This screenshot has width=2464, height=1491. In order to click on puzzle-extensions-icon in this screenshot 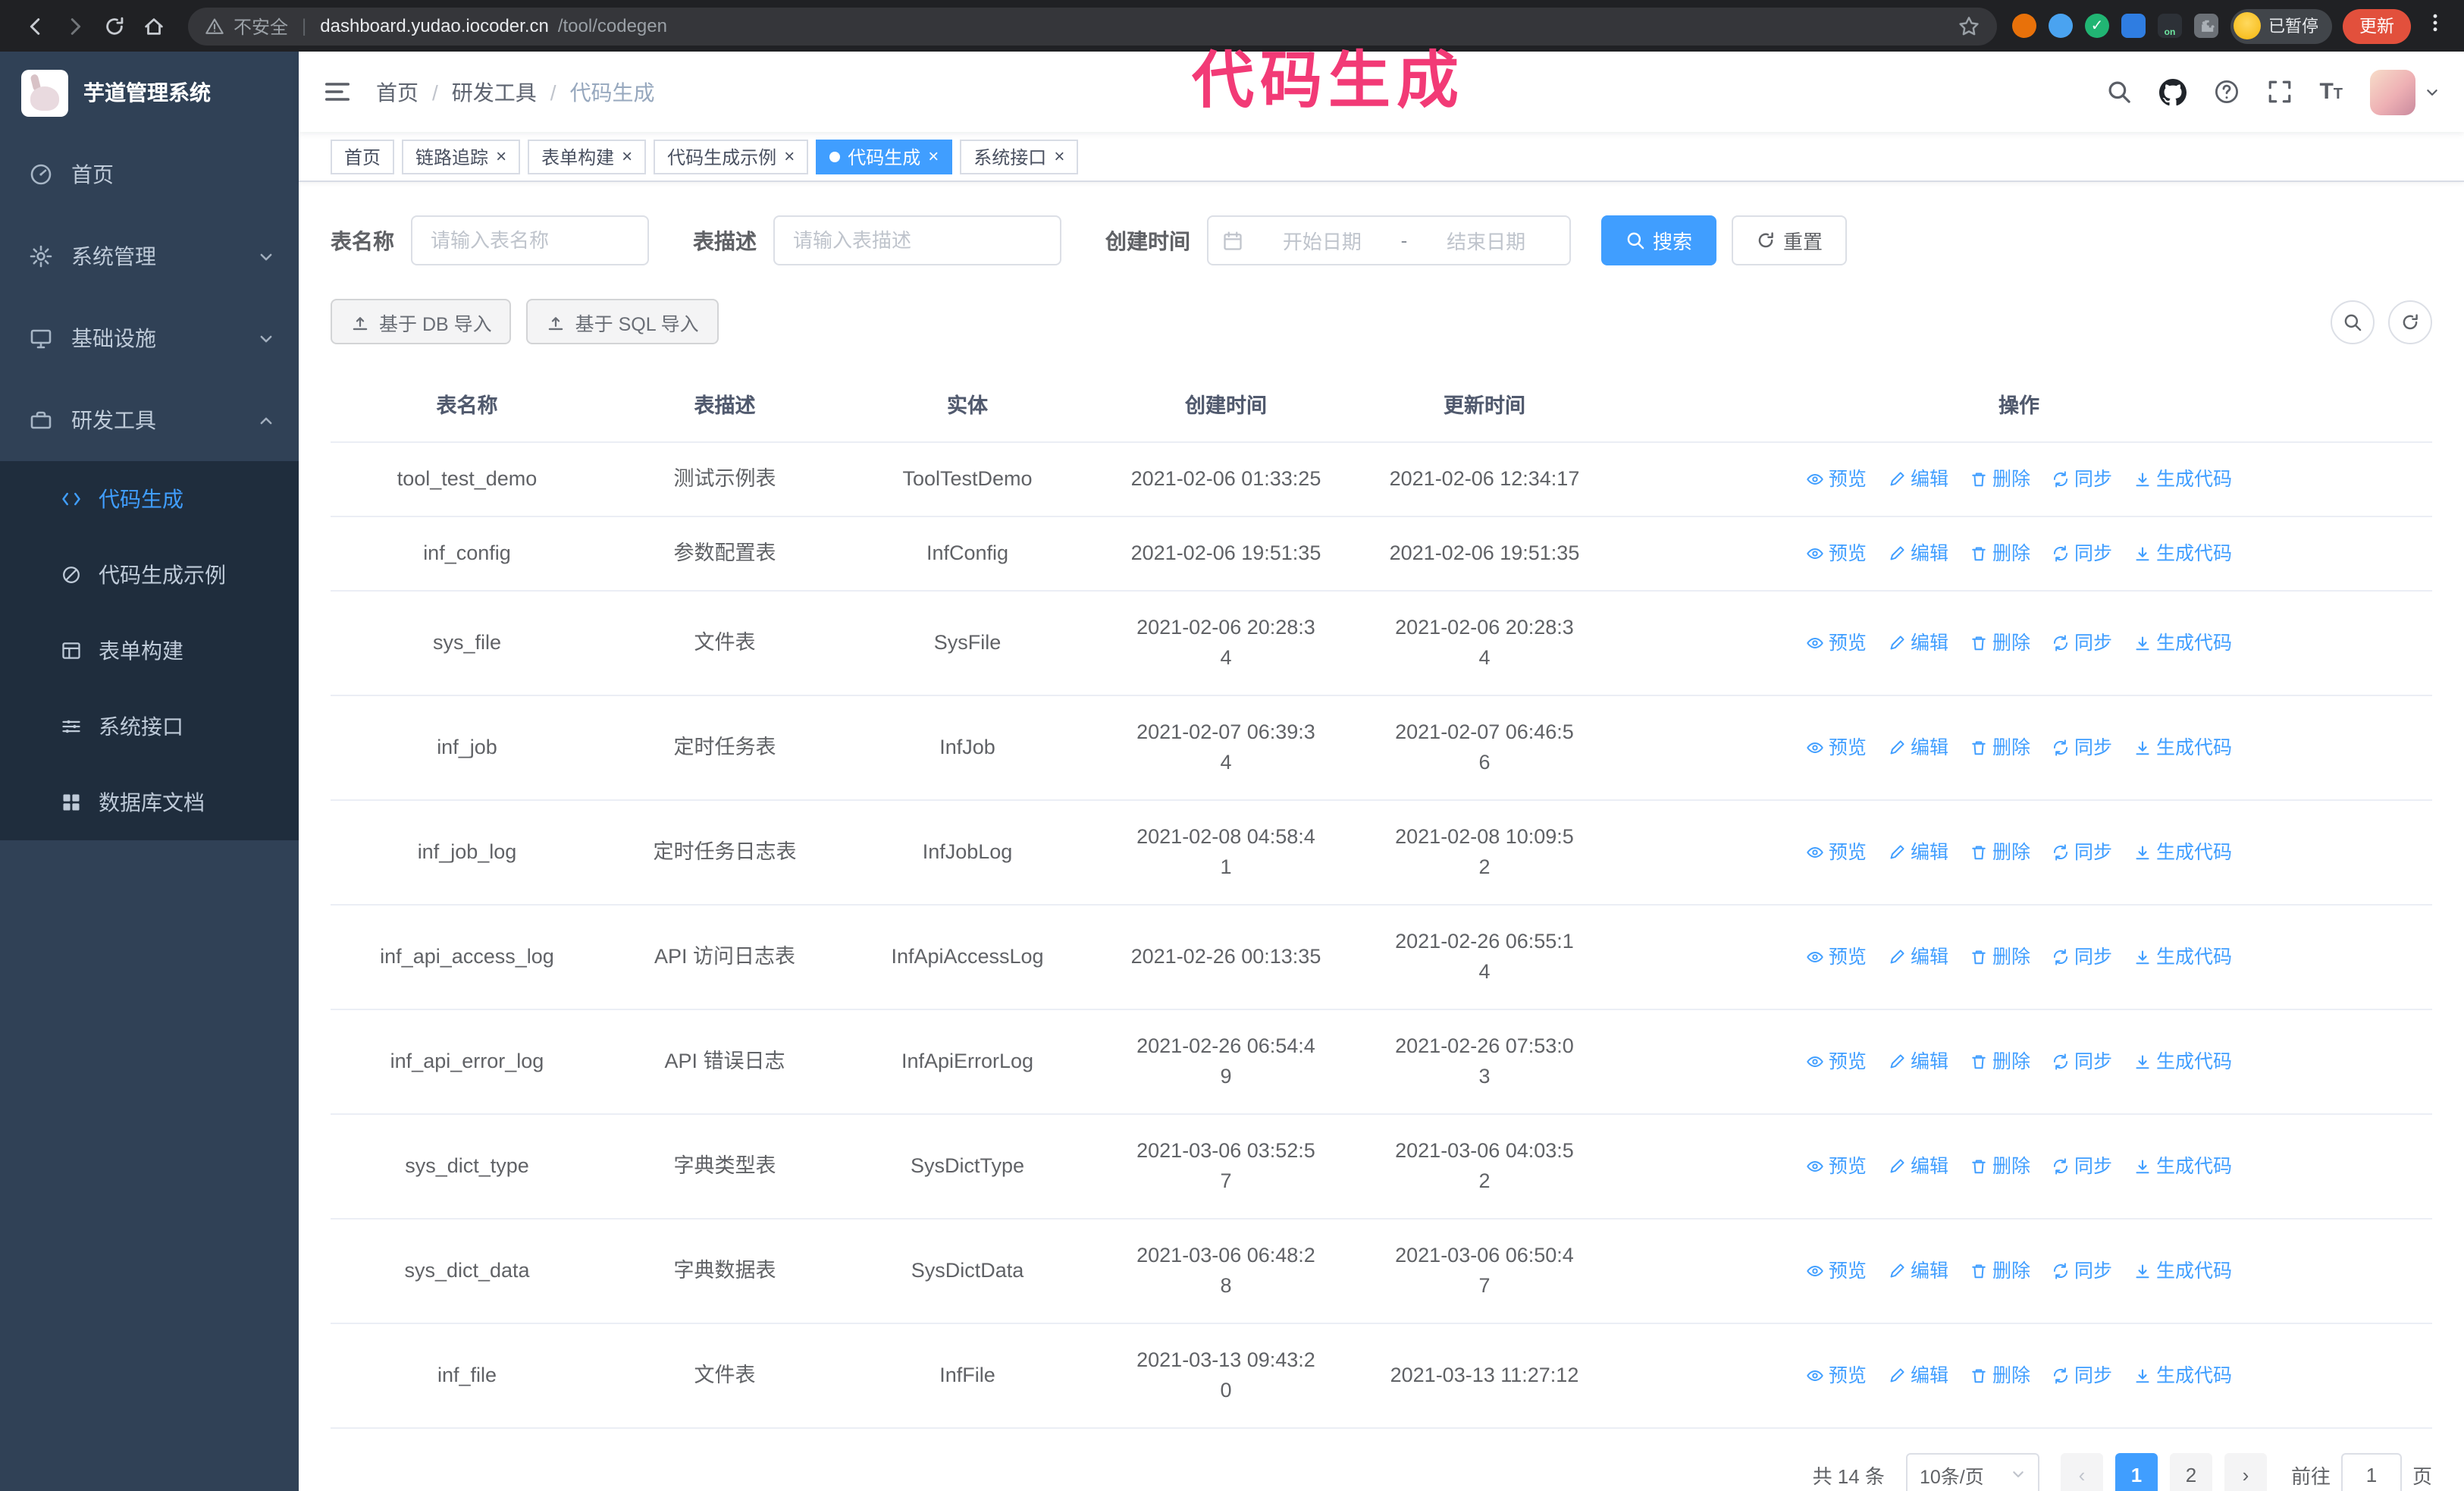, I will do `click(2206, 26)`.